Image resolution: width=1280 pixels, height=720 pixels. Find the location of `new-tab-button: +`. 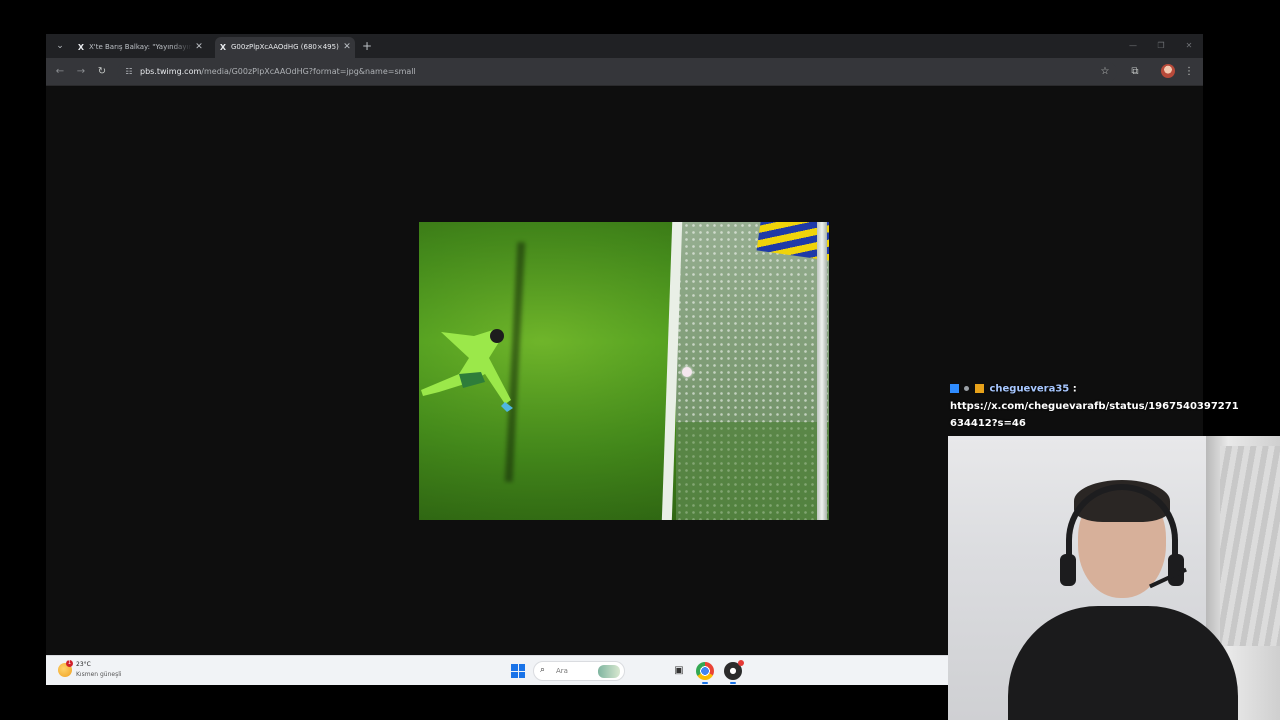

new-tab-button: + is located at coordinates (367, 46).